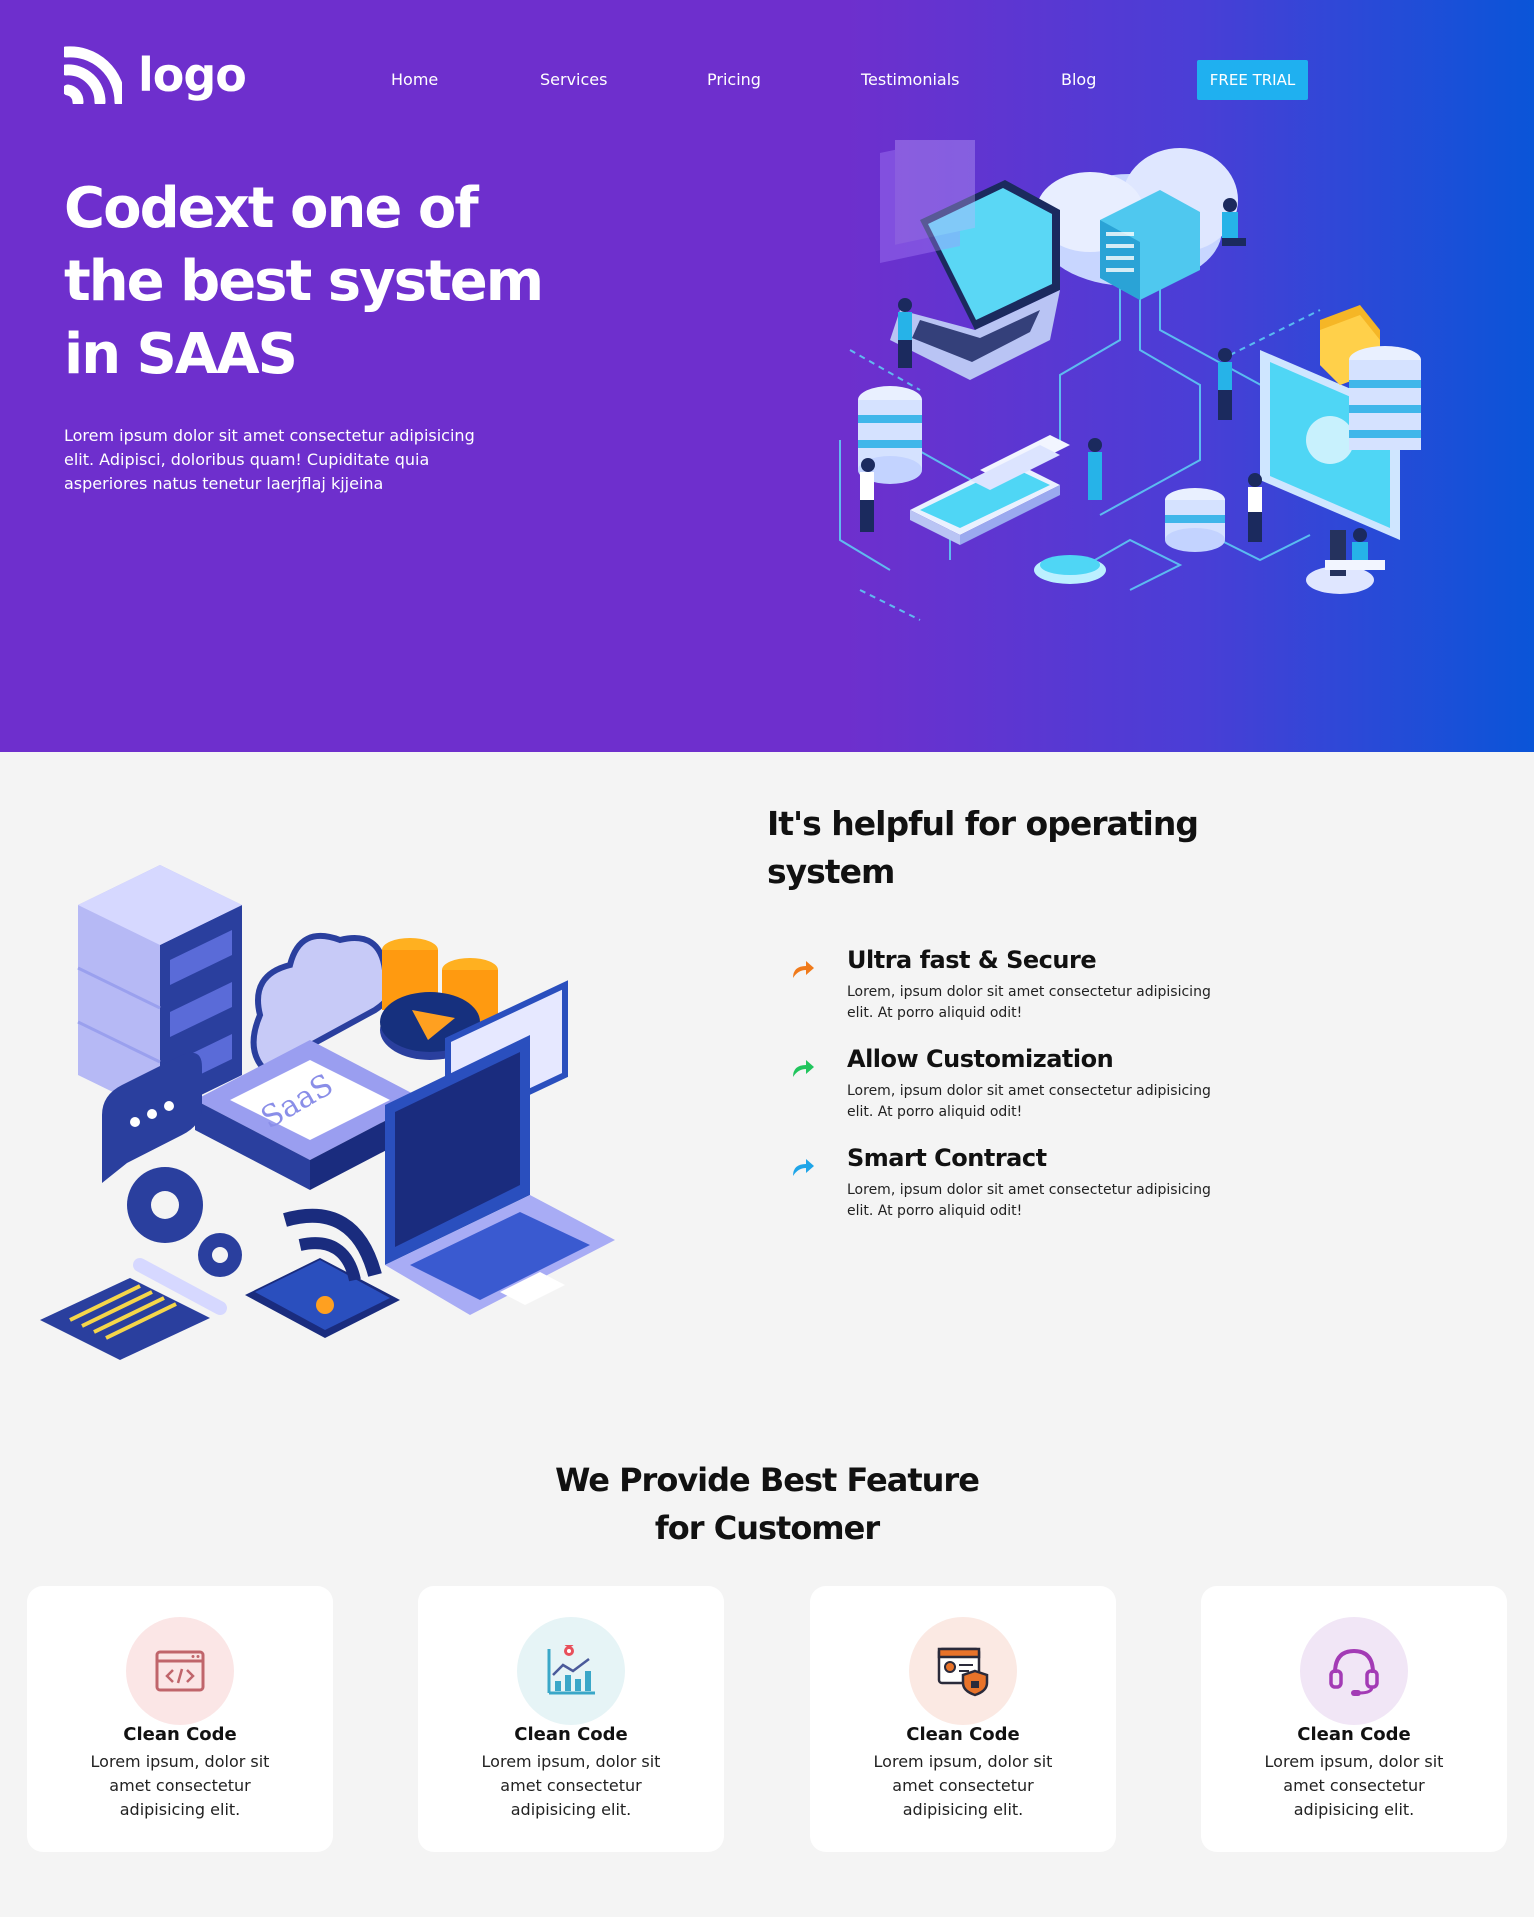 The width and height of the screenshot is (1534, 1917). What do you see at coordinates (1252, 80) in the screenshot?
I see `free-trial-button: FREE TRIAL` at bounding box center [1252, 80].